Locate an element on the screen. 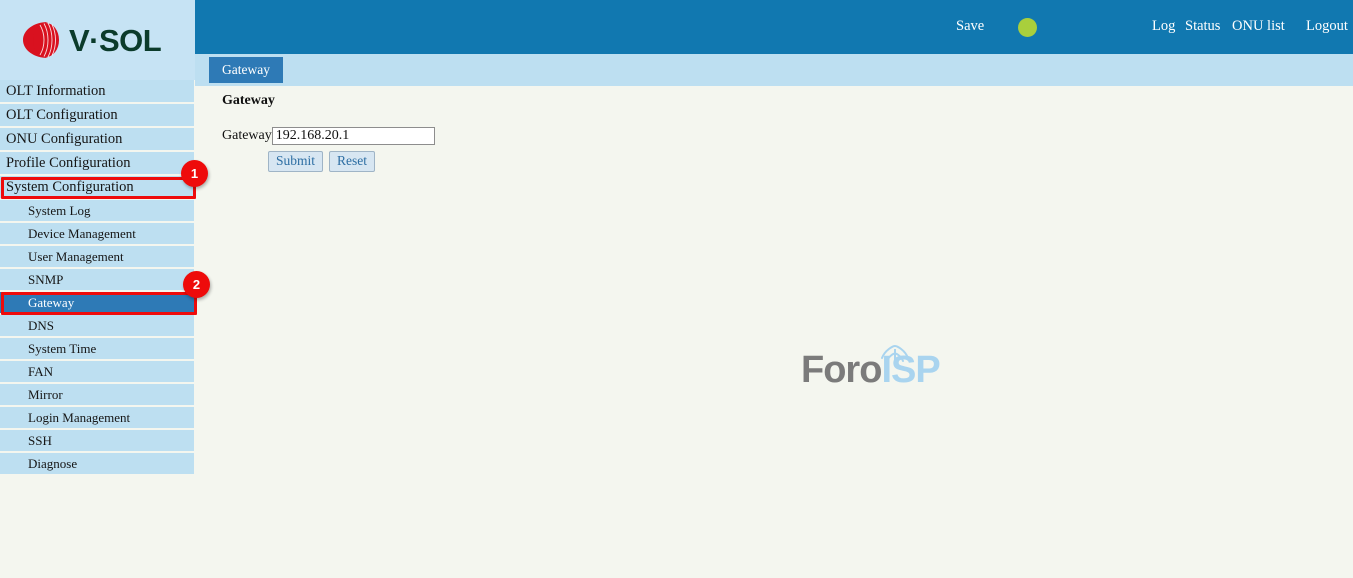 Image resolution: width=1353 pixels, height=578 pixels. sidebar-item-profile-configuration: Profile Configuration is located at coordinates (97, 164).